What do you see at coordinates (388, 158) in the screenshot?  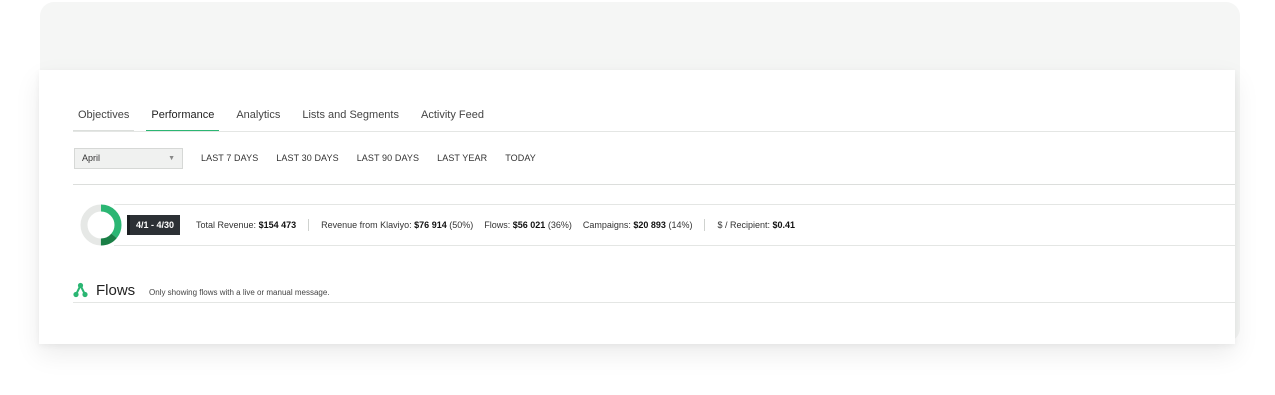 I see `range-last-90-days-button: LAST 90 DAYS` at bounding box center [388, 158].